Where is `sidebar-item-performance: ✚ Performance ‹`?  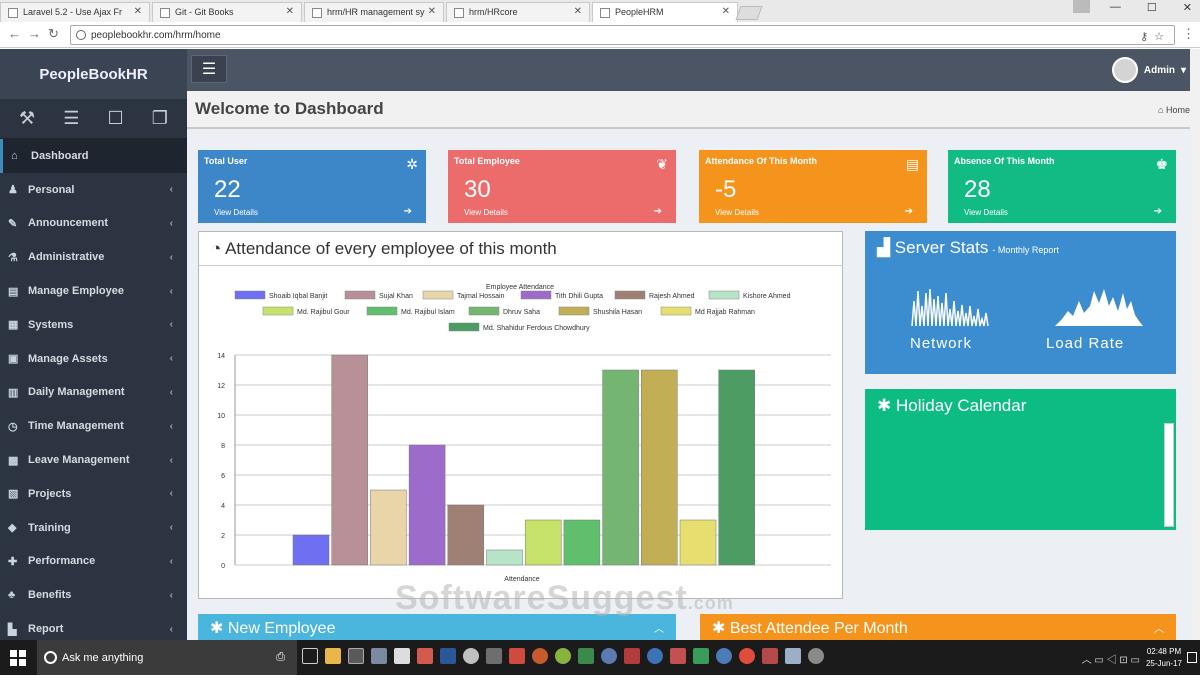
sidebar-item-performance: ✚ Performance ‹ is located at coordinates (93, 562).